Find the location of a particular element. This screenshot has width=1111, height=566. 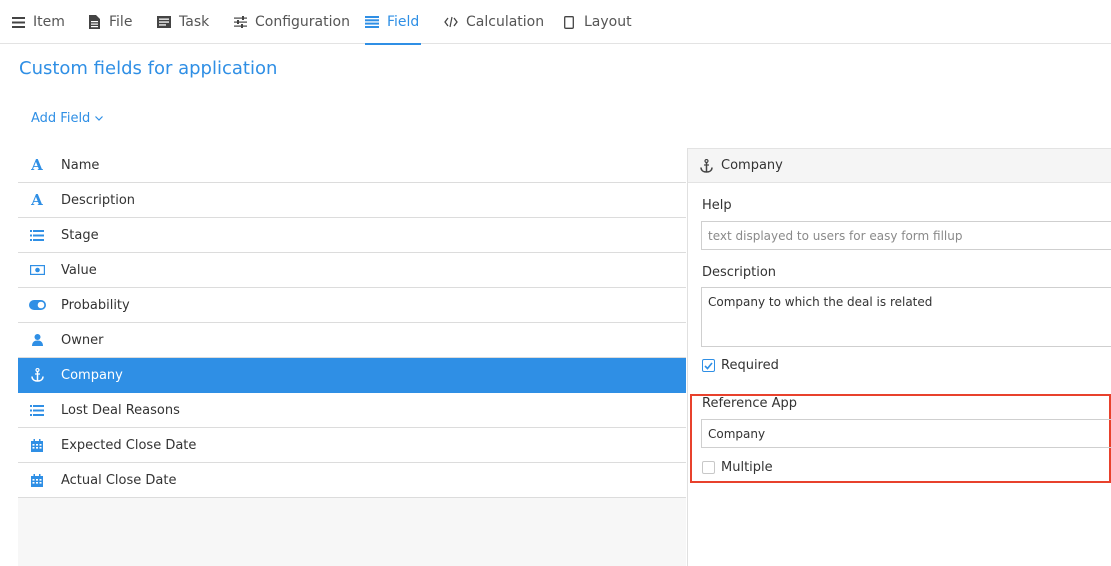

tablet-icon is located at coordinates (569, 22).